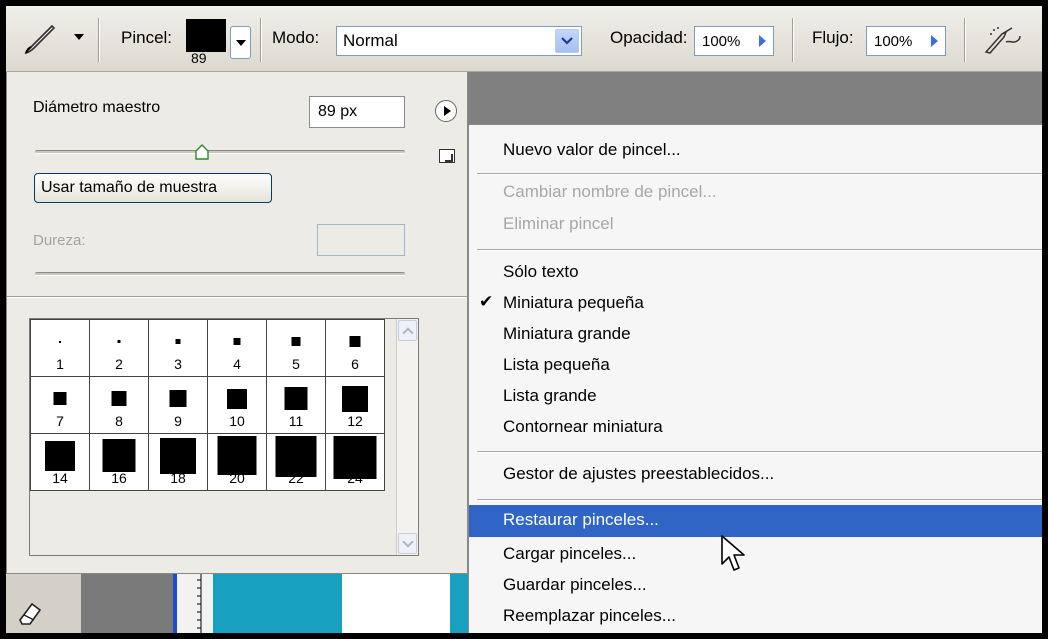 Image resolution: width=1048 pixels, height=639 pixels. Describe the element at coordinates (355, 462) in the screenshot. I see `brush-preset-cell: 24` at that location.